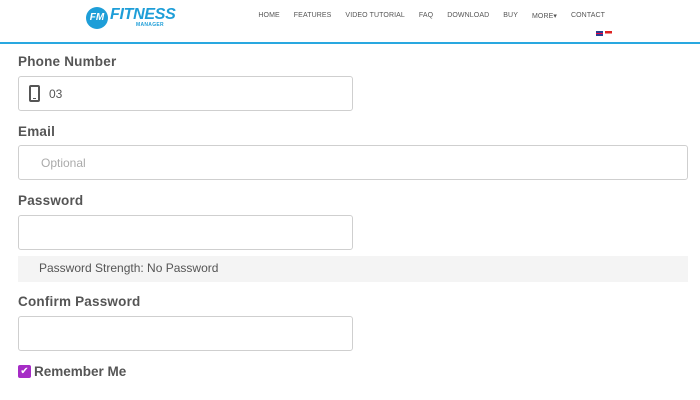 This screenshot has width=700, height=400. What do you see at coordinates (51, 200) in the screenshot?
I see `password-label: Password` at bounding box center [51, 200].